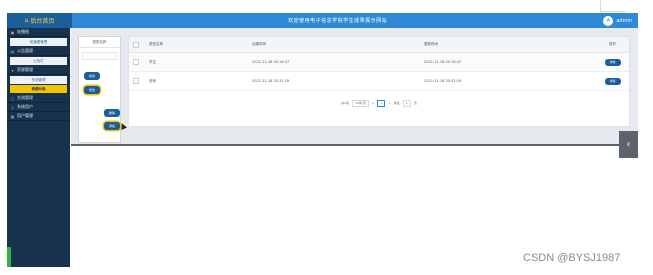 Image resolution: width=653 pixels, height=275 pixels. I want to click on chevron-left-icon: ‹, so click(628, 144).